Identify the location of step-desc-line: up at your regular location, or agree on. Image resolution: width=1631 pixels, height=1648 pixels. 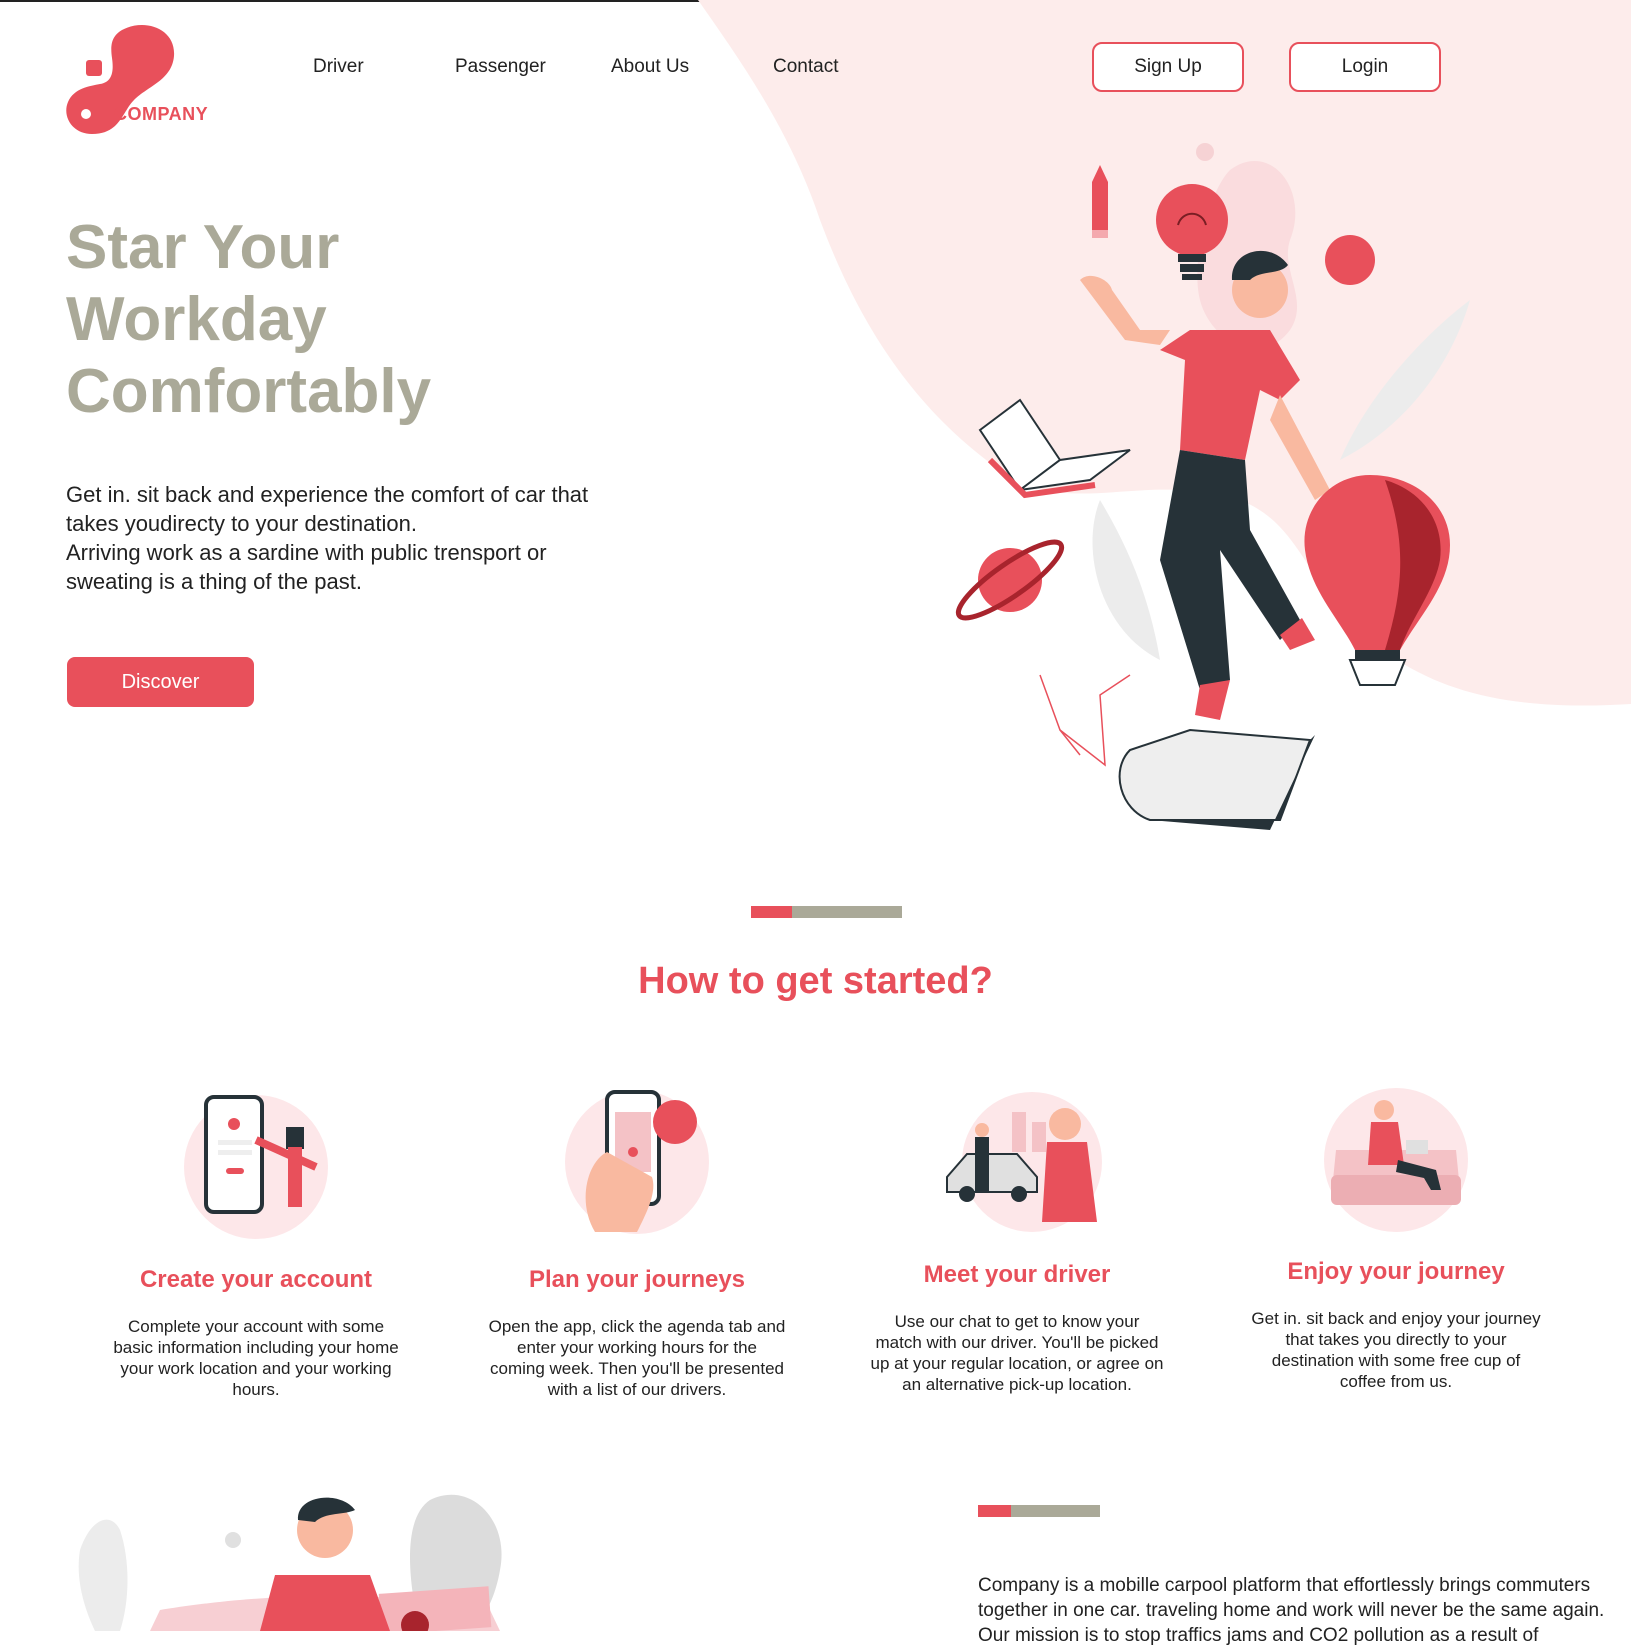
(1017, 1363).